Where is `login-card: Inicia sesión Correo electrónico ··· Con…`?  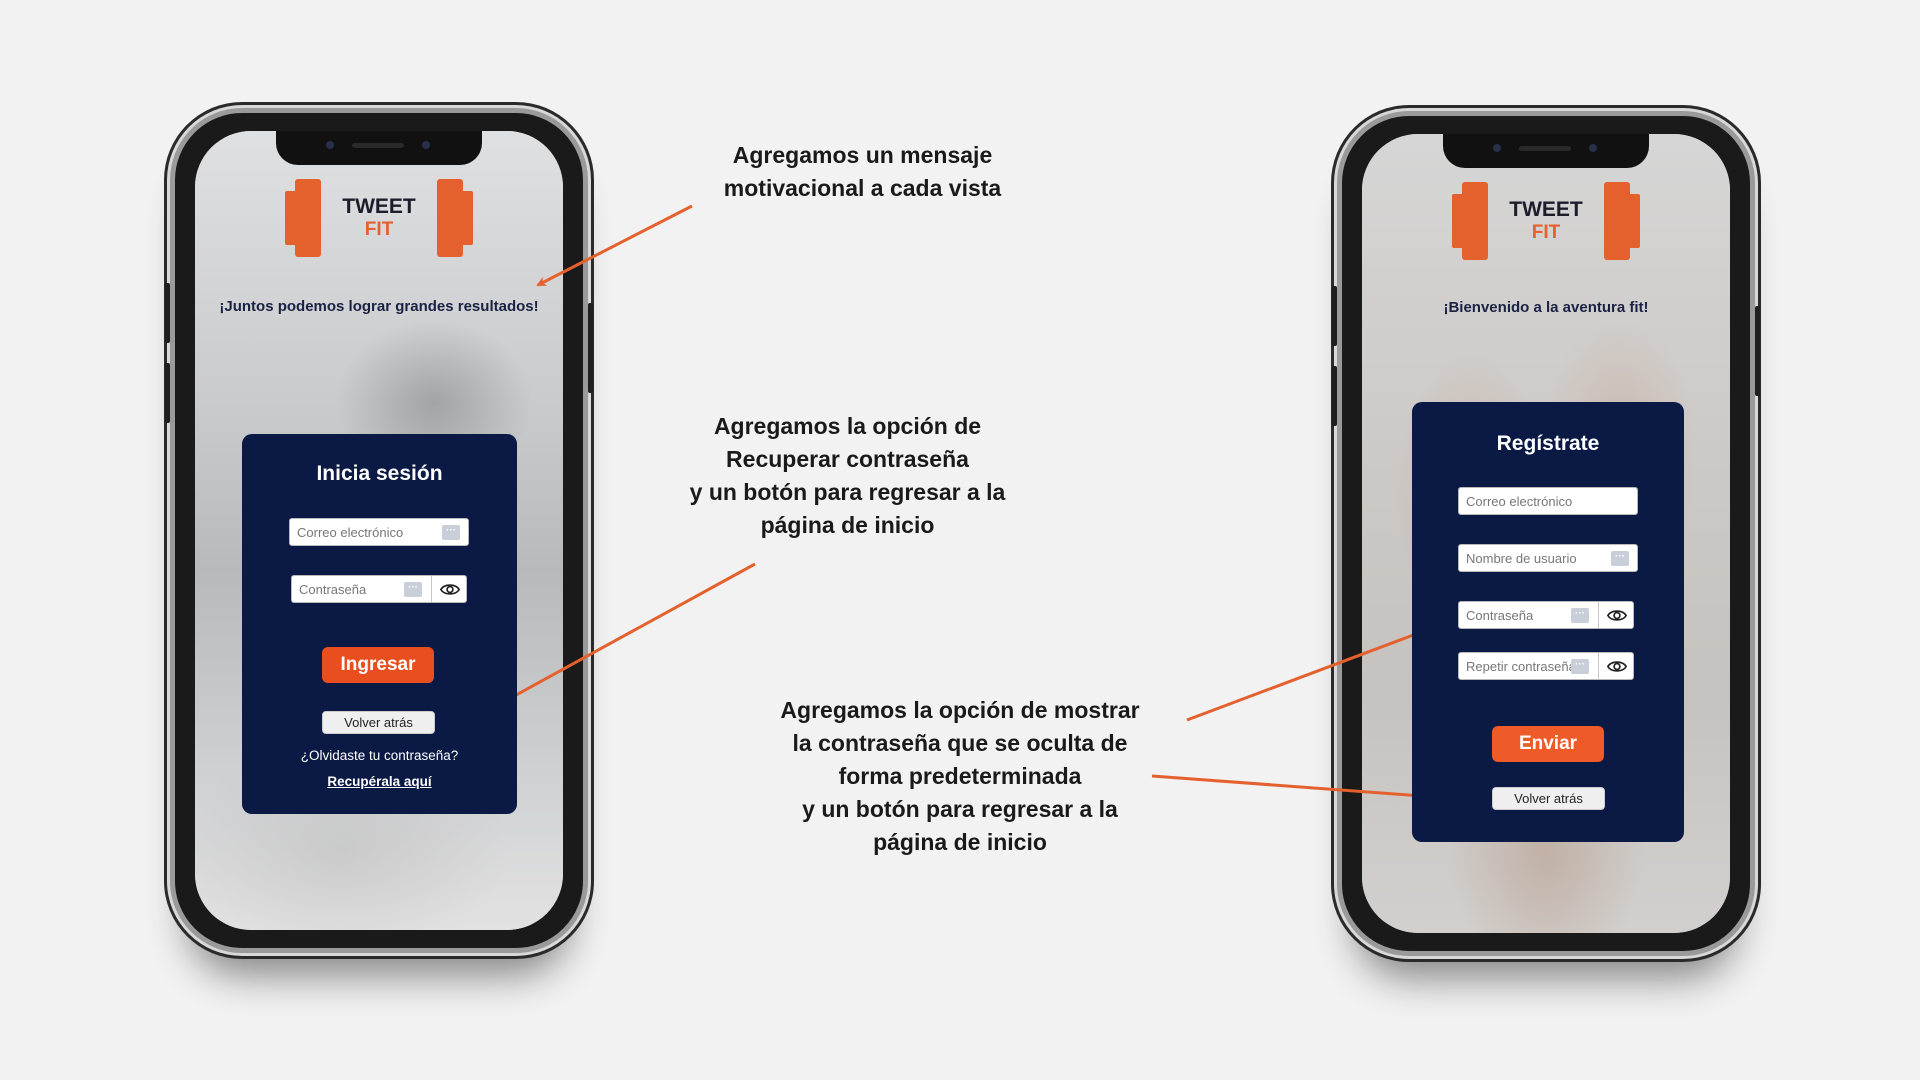
login-card: Inicia sesión Correo electrónico ··· Con… is located at coordinates (379, 624).